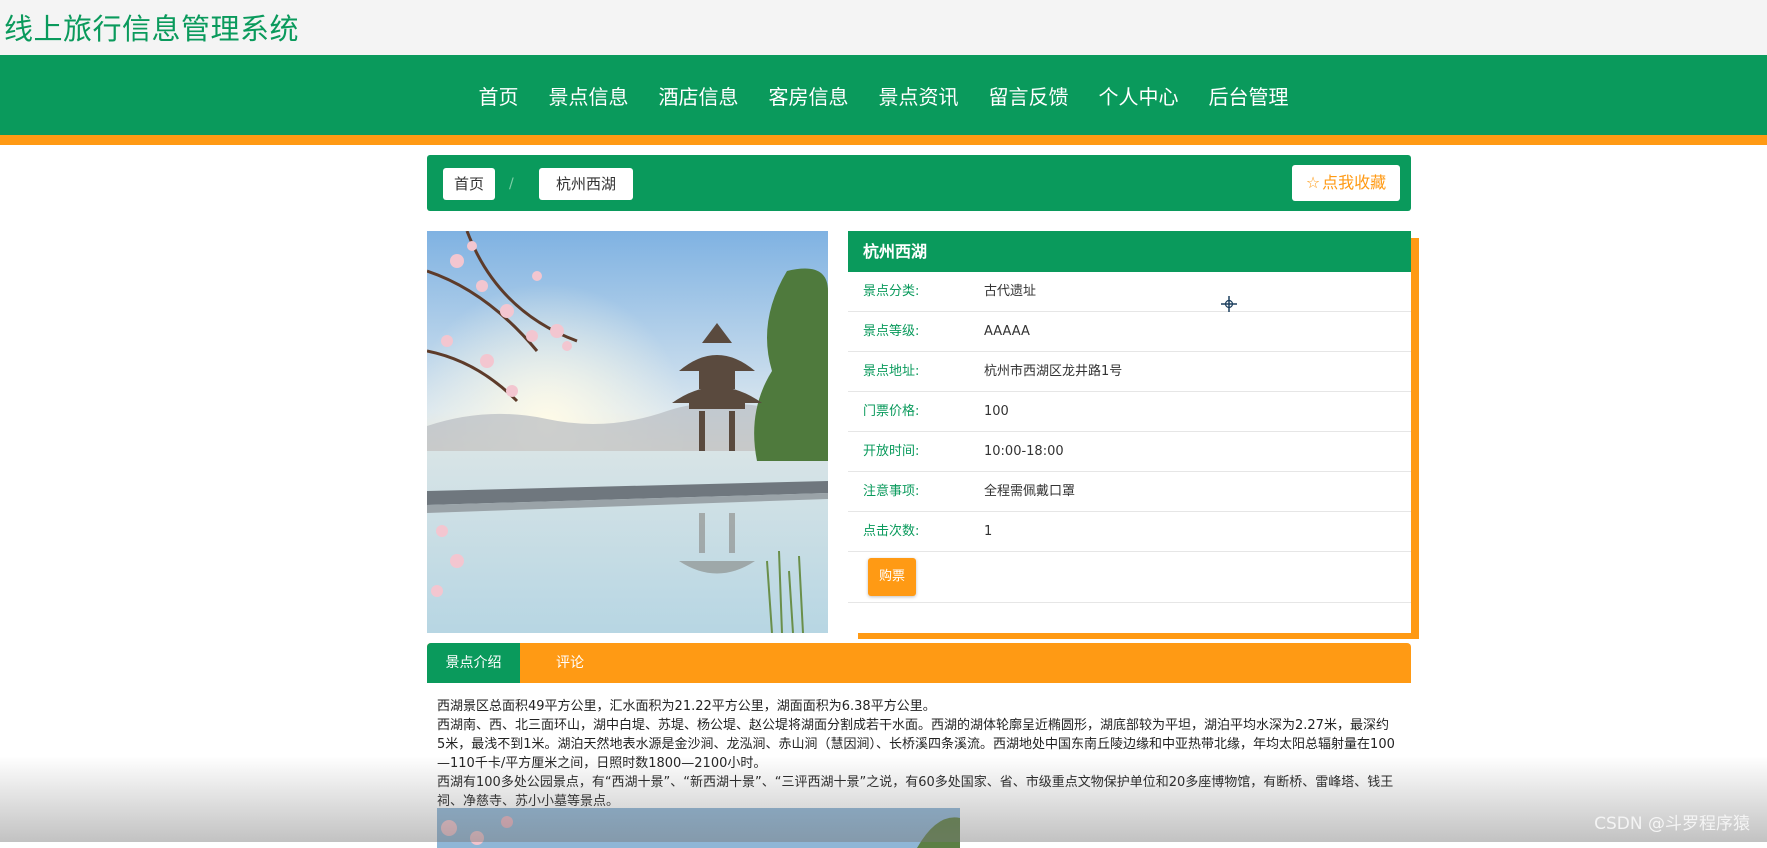 The image size is (1767, 848). I want to click on main-nav: 首页 景点信息 酒店信息 客房信息 景点资讯 留言反馈 个人中心 后台管理, so click(883, 95).